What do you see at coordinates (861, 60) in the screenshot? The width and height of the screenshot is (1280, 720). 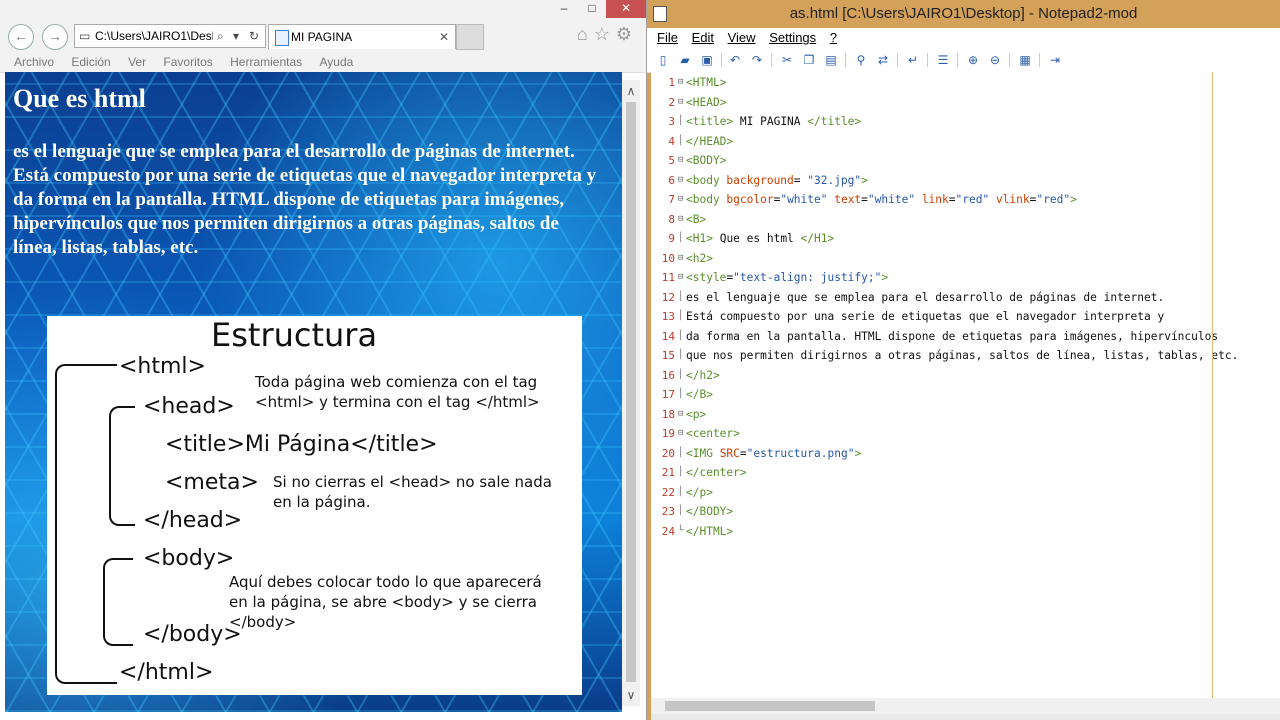 I see `find-icon: ⚲` at bounding box center [861, 60].